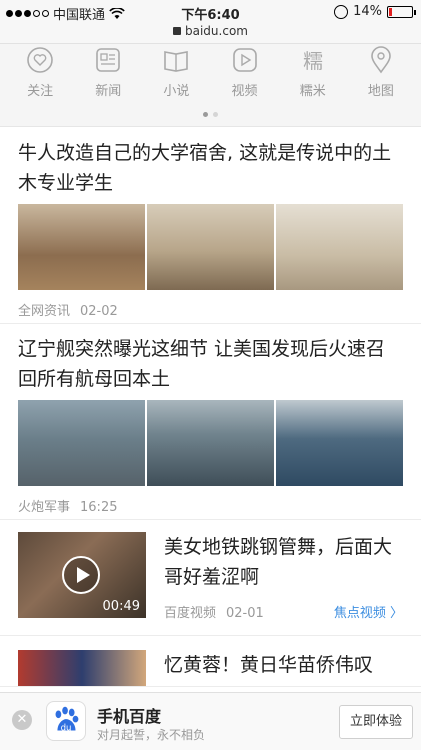 The image size is (421, 750). I want to click on news-date: 02-02, so click(99, 311).